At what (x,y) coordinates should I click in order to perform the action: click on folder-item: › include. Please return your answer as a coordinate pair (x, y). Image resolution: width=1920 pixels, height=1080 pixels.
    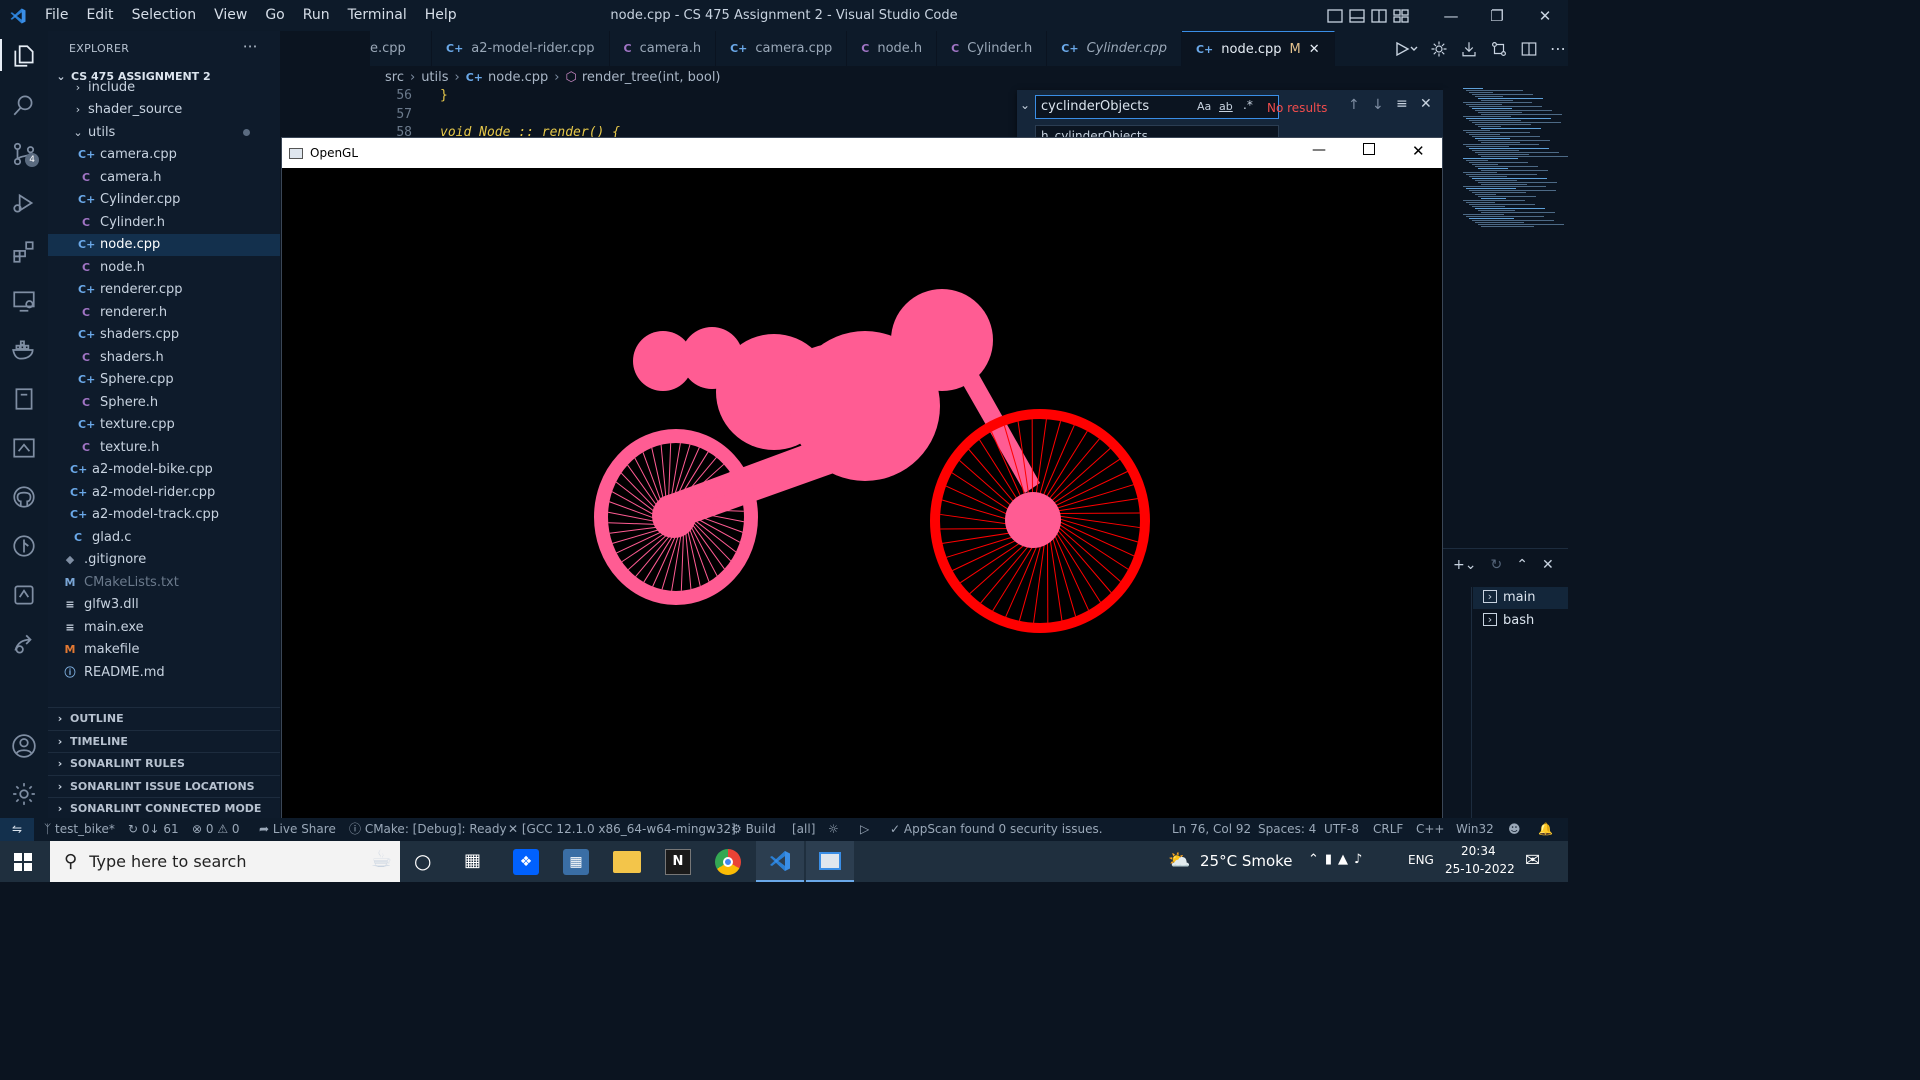
    Looking at the image, I should click on (164, 87).